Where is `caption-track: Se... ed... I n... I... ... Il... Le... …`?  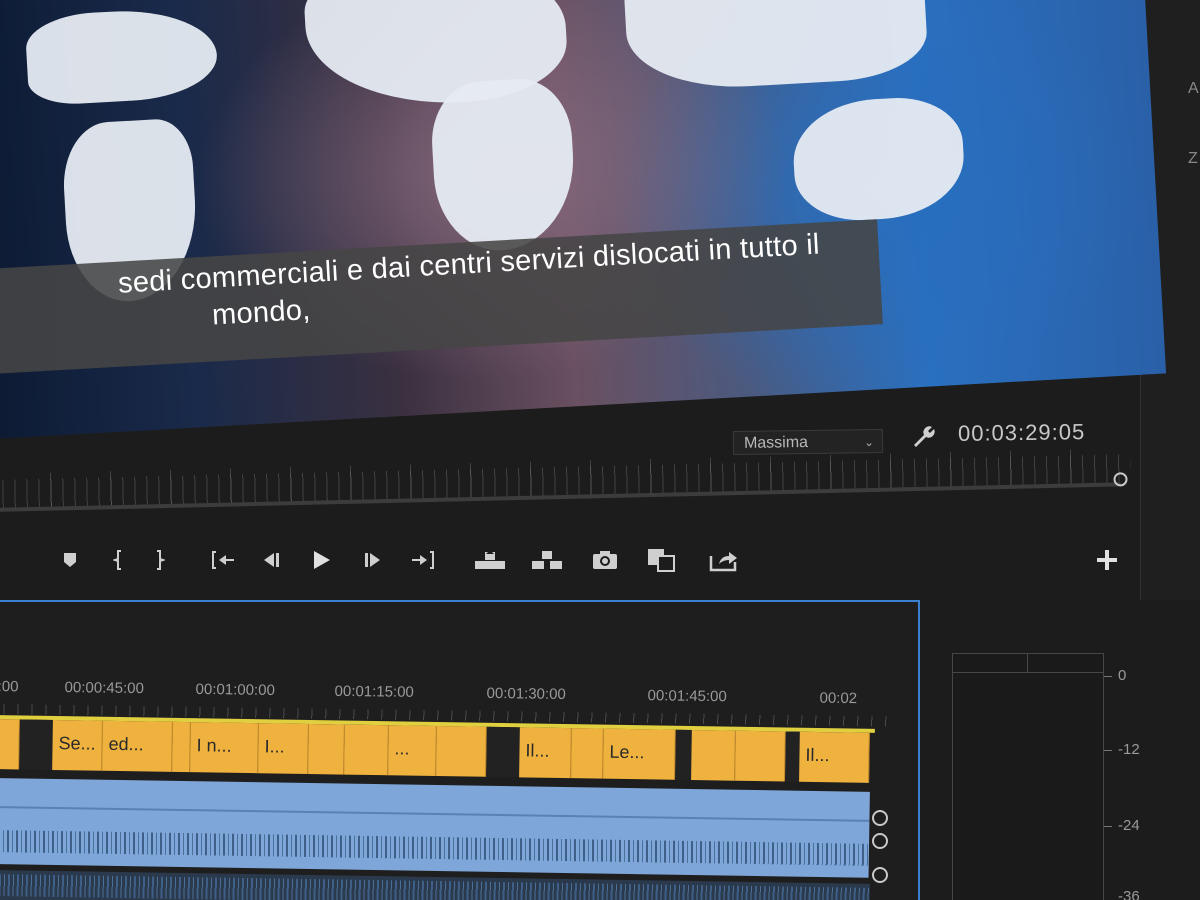
caption-track: Se... ed... I n... I... ... Il... Le... … is located at coordinates (437, 752).